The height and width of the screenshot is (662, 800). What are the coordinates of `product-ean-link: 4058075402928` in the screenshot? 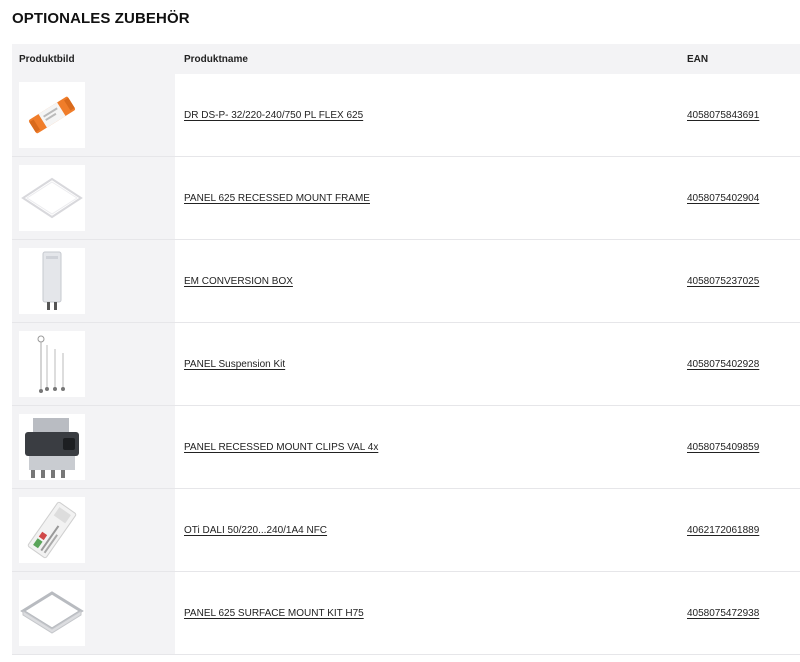 It's located at (723, 364).